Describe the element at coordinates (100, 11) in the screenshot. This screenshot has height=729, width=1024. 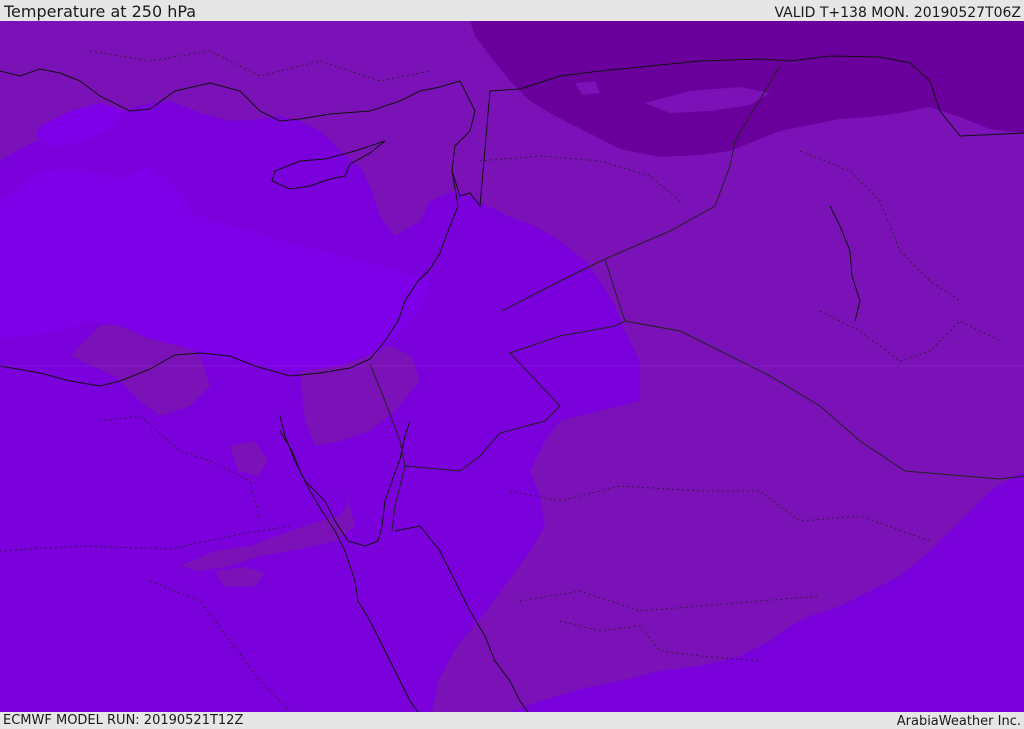
I see `map-title: Temperature at 250 hPa` at that location.